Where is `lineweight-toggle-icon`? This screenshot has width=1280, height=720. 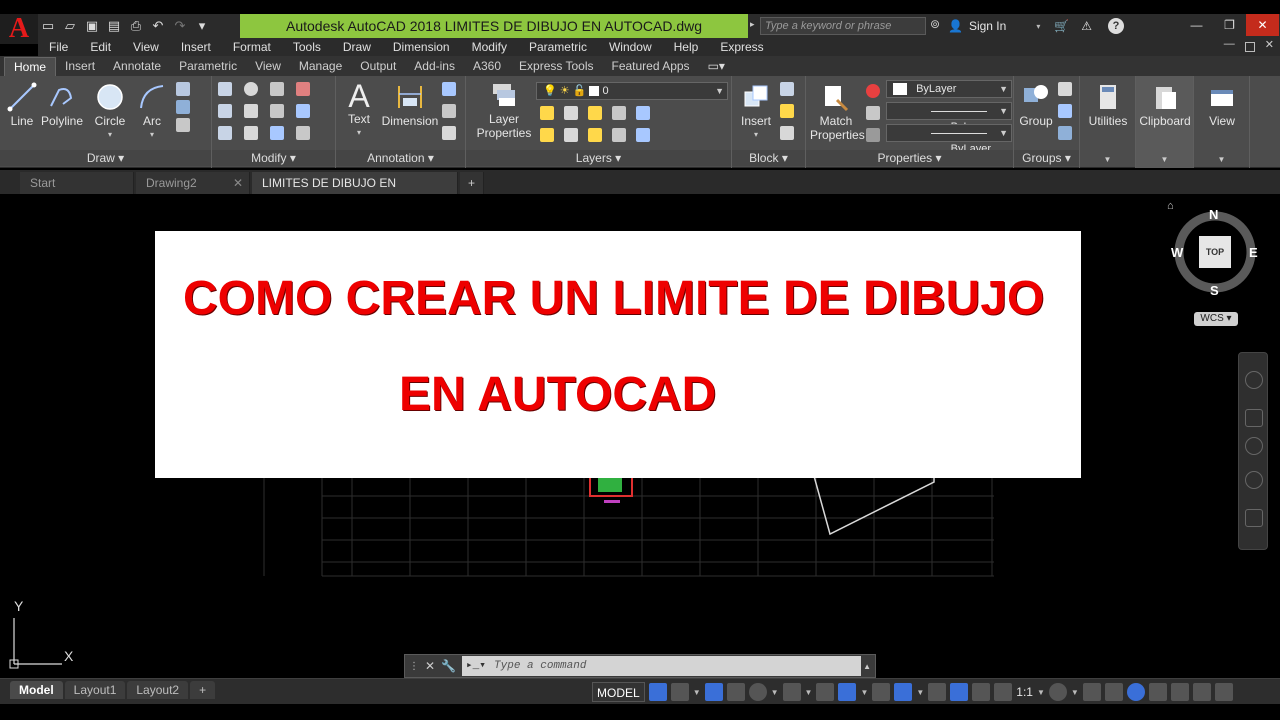
lineweight-toggle-icon is located at coordinates (881, 692).